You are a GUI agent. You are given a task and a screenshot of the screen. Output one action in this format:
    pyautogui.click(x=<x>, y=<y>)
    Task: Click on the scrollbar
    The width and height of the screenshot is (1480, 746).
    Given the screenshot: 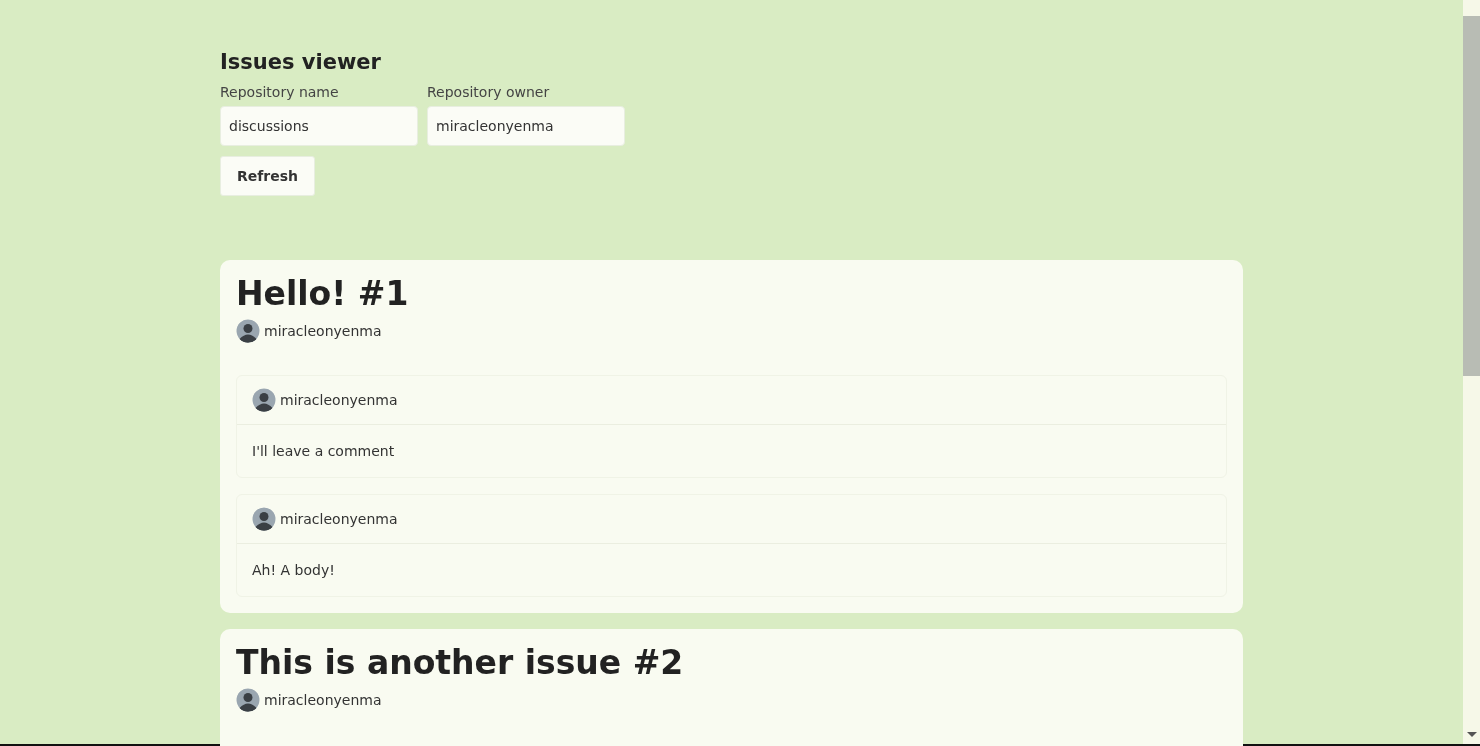 What is the action you would take?
    pyautogui.click(x=1471, y=372)
    